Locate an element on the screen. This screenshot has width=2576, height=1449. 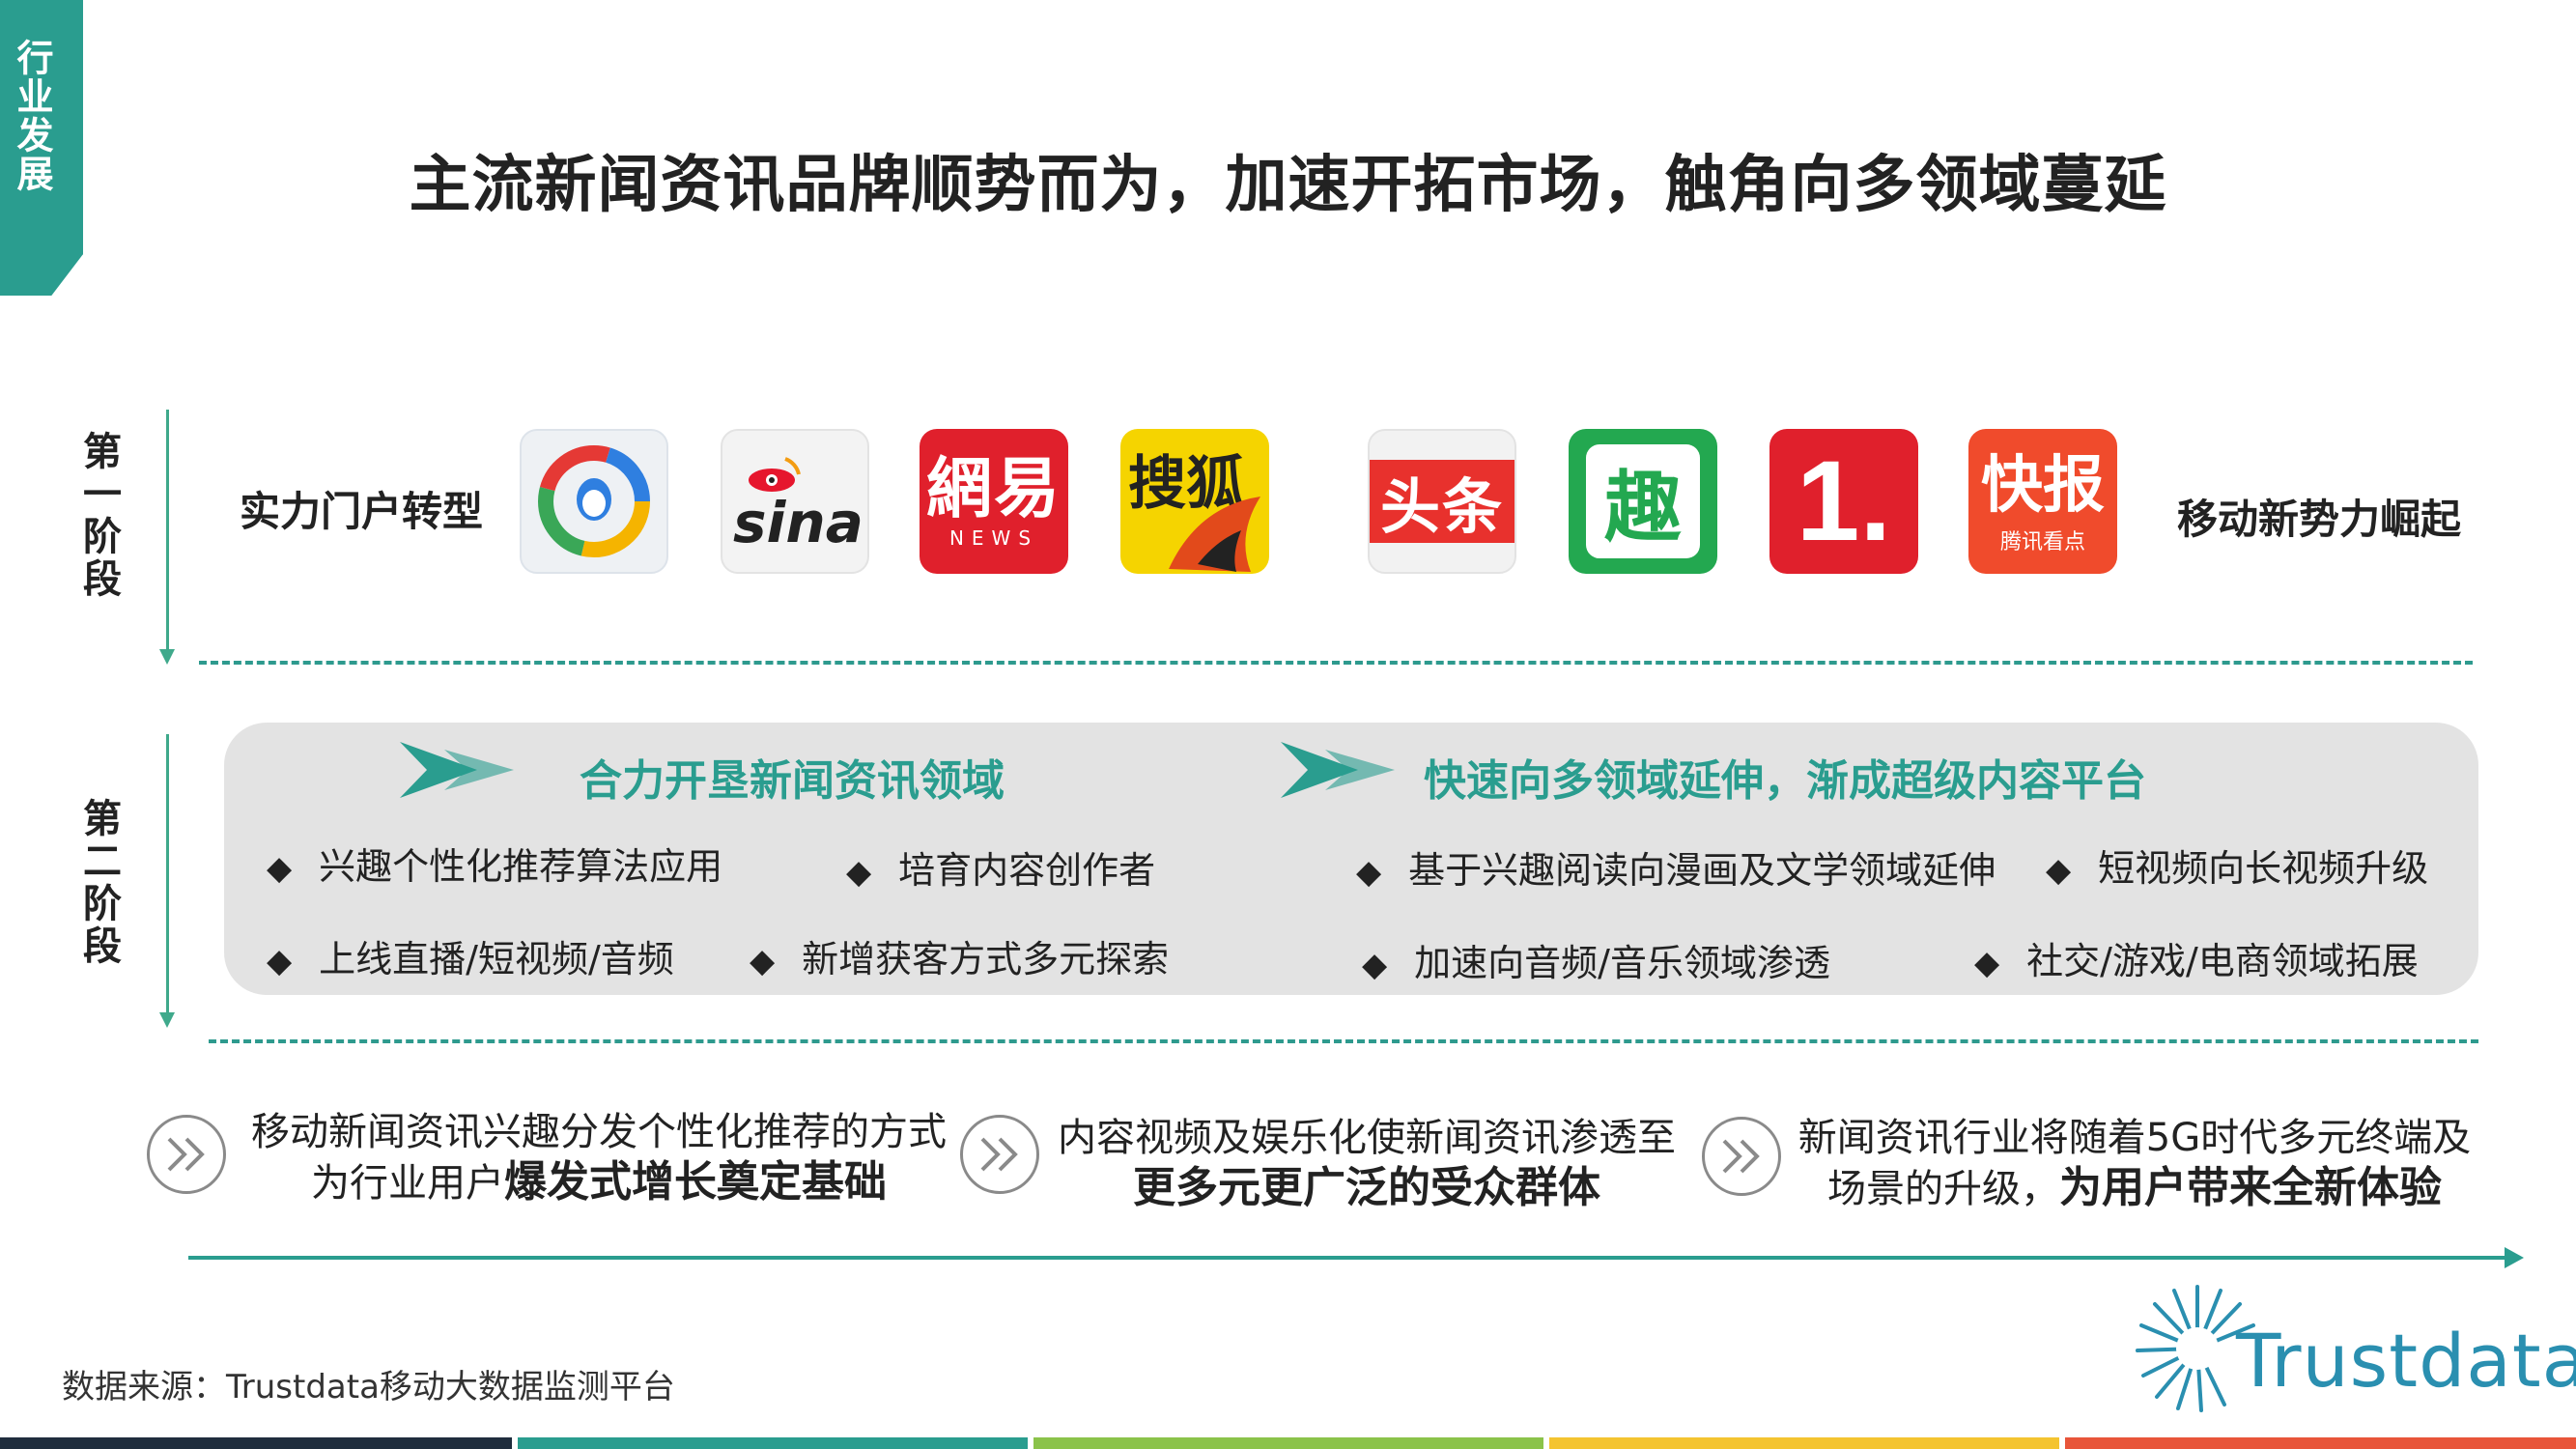
stage2-heading-left: 合力开垦新闻资讯领域 is located at coordinates (792, 781).